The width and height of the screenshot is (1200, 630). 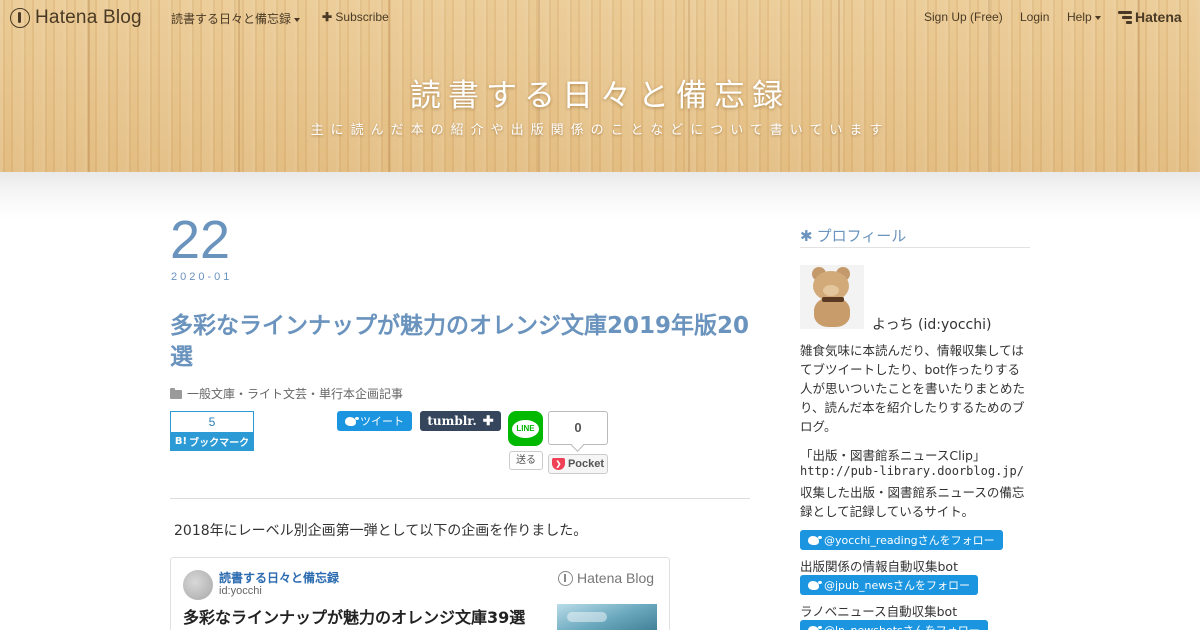 What do you see at coordinates (832, 297) in the screenshot?
I see `profile-avatar` at bounding box center [832, 297].